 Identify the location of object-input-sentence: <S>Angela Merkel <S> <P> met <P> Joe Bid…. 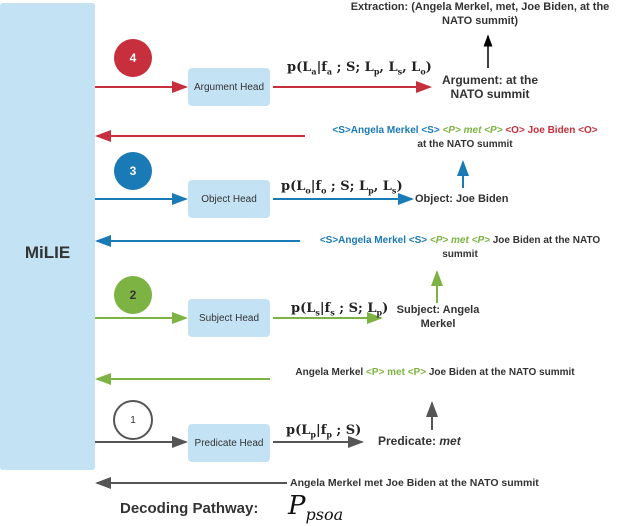
(460, 247).